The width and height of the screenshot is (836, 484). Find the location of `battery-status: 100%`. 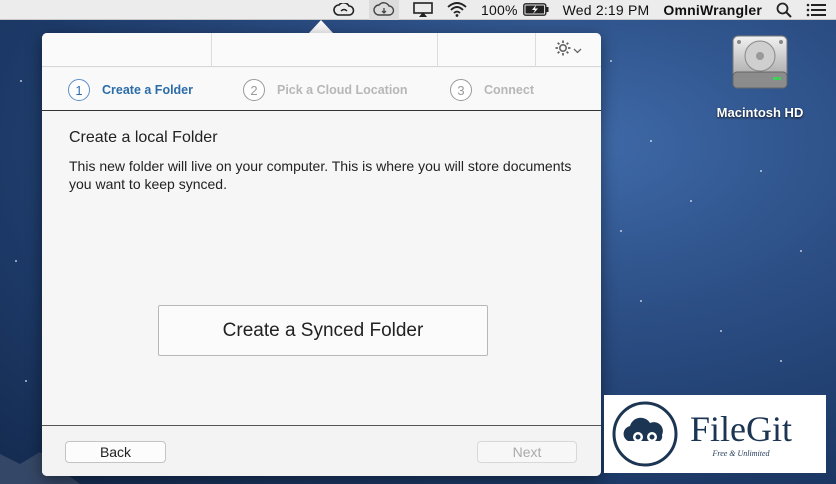

battery-status: 100% is located at coordinates (515, 10).